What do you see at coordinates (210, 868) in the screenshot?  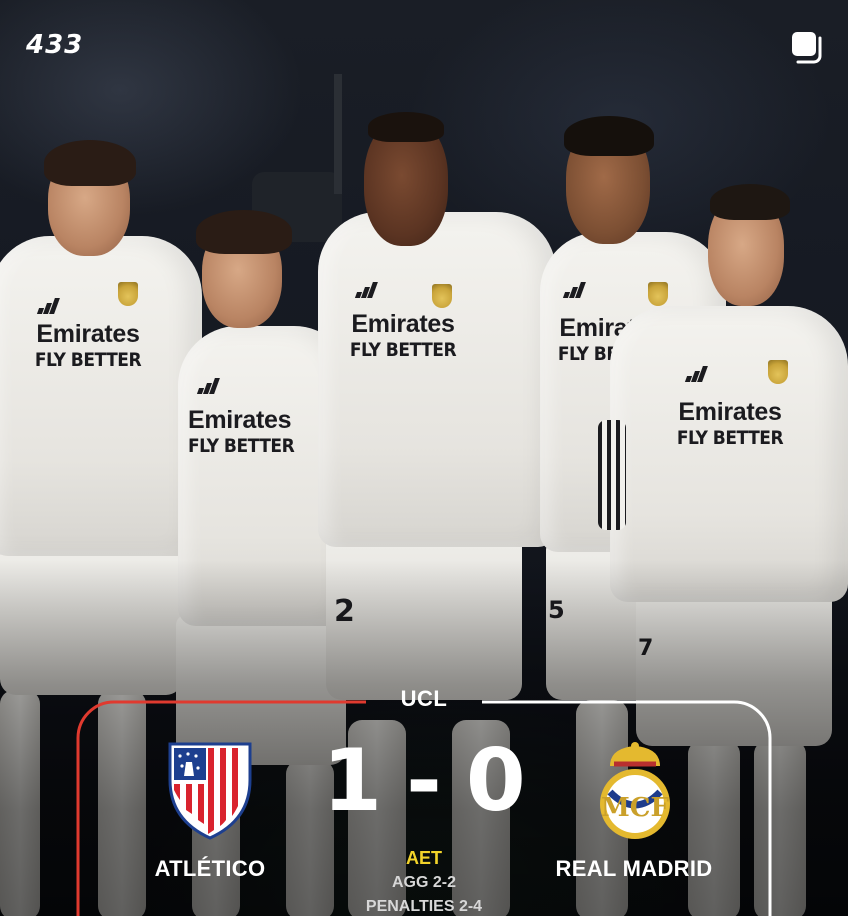 I see `home-team-name: ATLÉTICO` at bounding box center [210, 868].